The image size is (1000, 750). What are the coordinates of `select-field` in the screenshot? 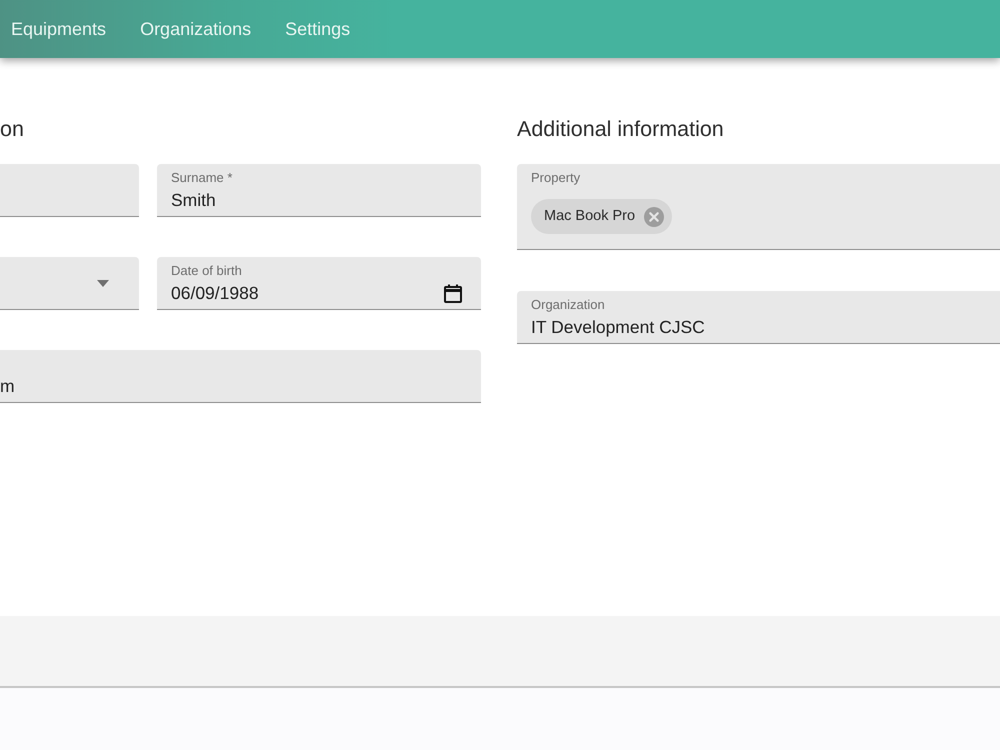 It's located at (69, 283).